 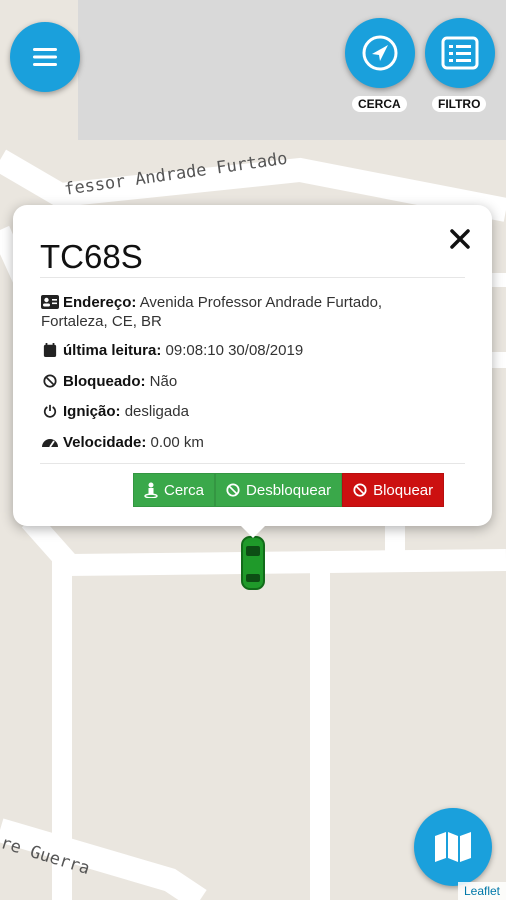 What do you see at coordinates (50, 302) in the screenshot?
I see `address-card-icon` at bounding box center [50, 302].